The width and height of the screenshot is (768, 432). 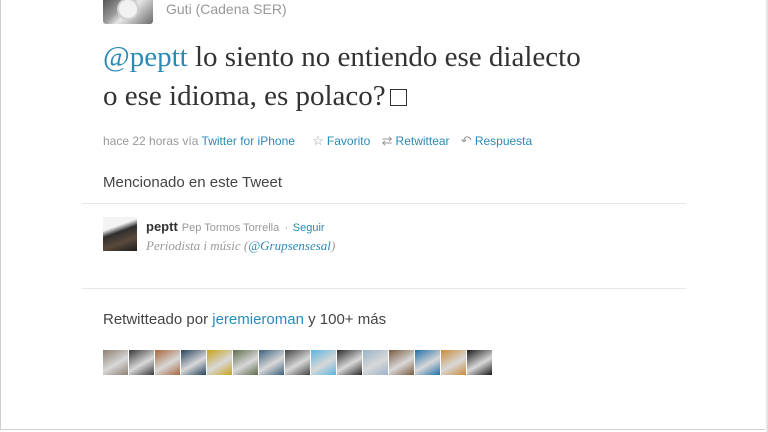 I want to click on retweet-label: Retwittear, so click(x=422, y=141).